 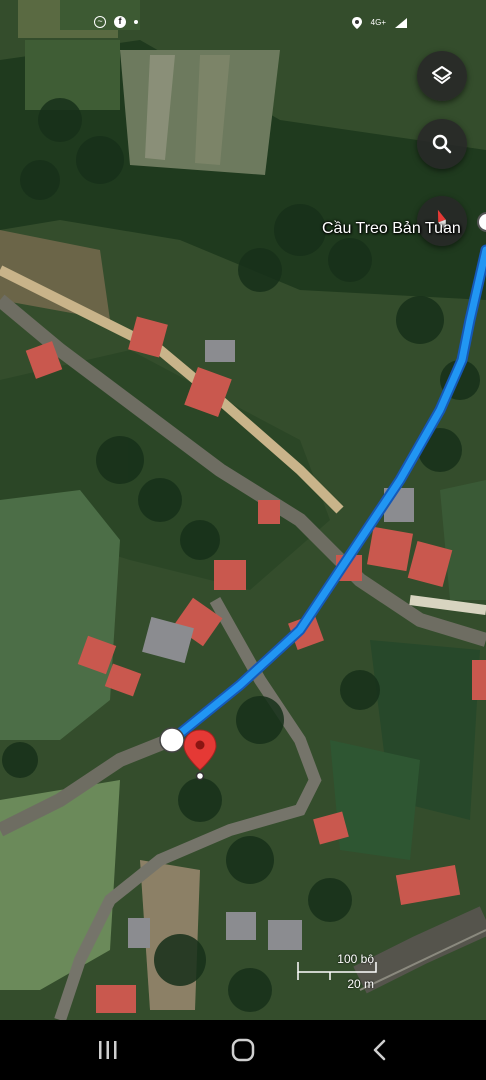 I want to click on back-icon, so click(x=379, y=1050).